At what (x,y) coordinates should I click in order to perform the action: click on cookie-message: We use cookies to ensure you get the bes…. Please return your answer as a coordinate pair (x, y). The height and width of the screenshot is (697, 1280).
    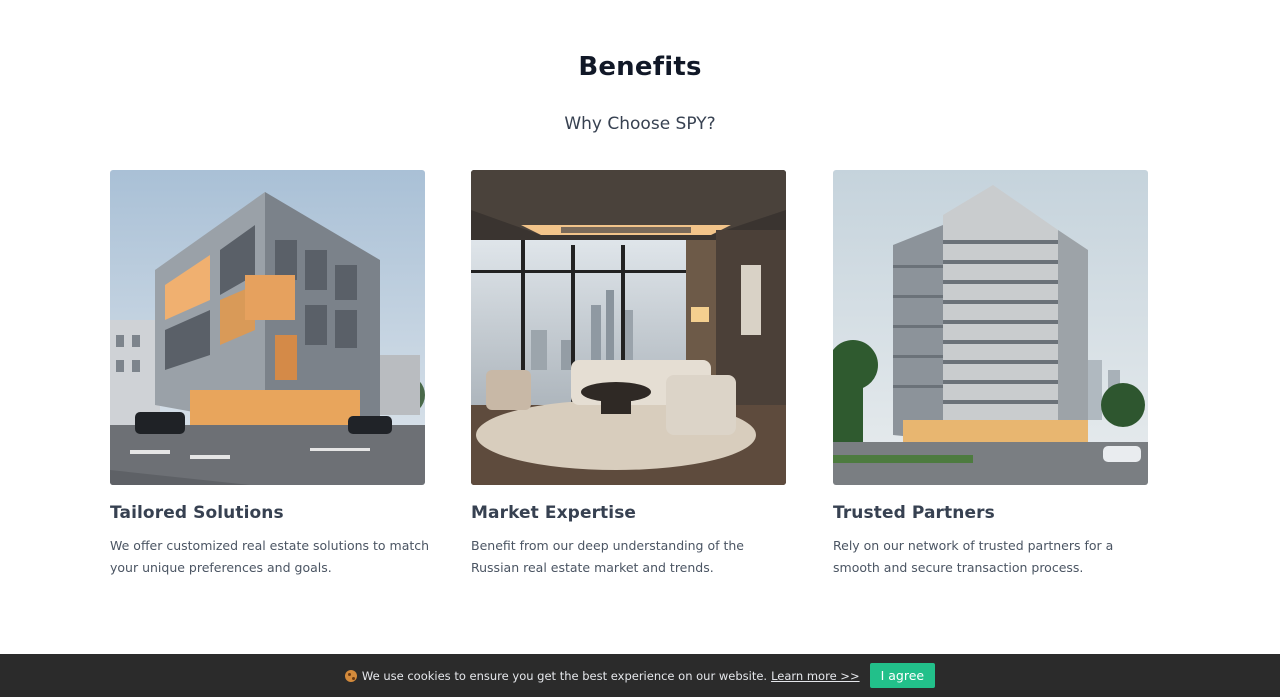
    Looking at the image, I should click on (564, 675).